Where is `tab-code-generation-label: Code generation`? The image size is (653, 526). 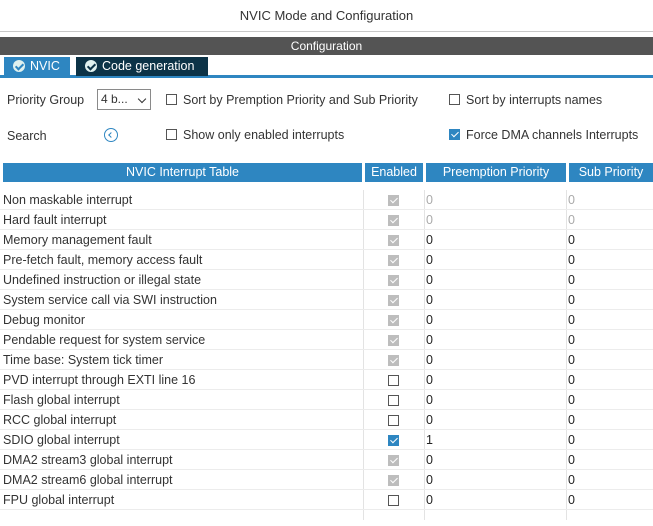
tab-code-generation-label: Code generation is located at coordinates (148, 66).